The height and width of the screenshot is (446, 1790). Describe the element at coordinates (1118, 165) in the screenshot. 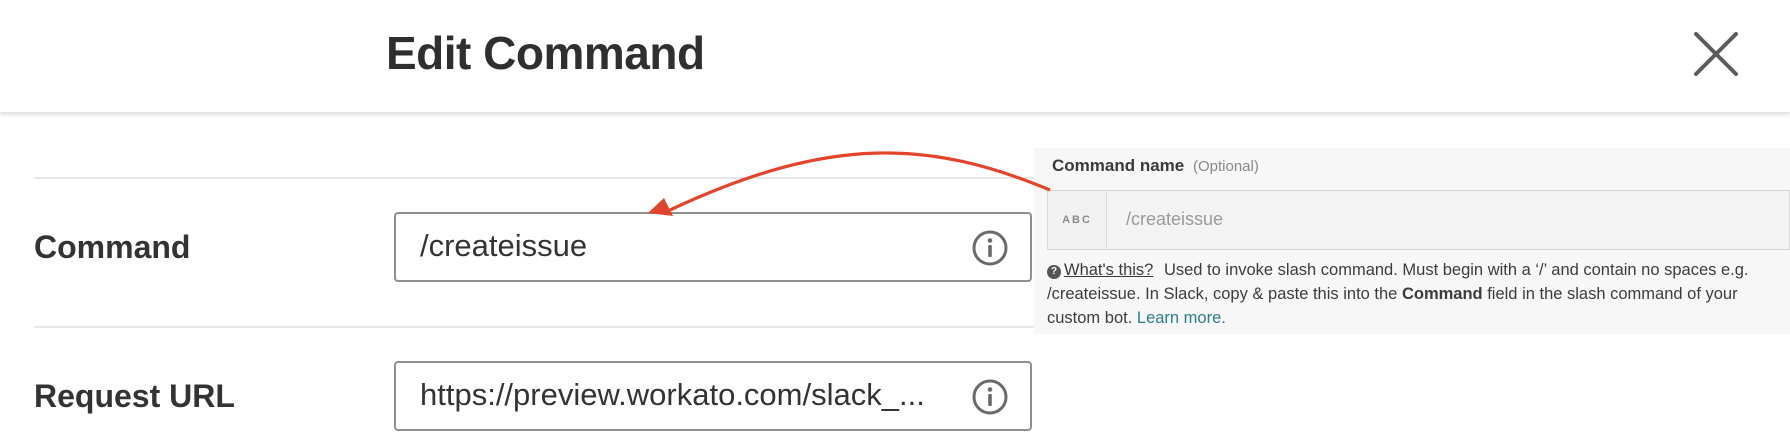

I see `command-name-label-text: Command name` at that location.